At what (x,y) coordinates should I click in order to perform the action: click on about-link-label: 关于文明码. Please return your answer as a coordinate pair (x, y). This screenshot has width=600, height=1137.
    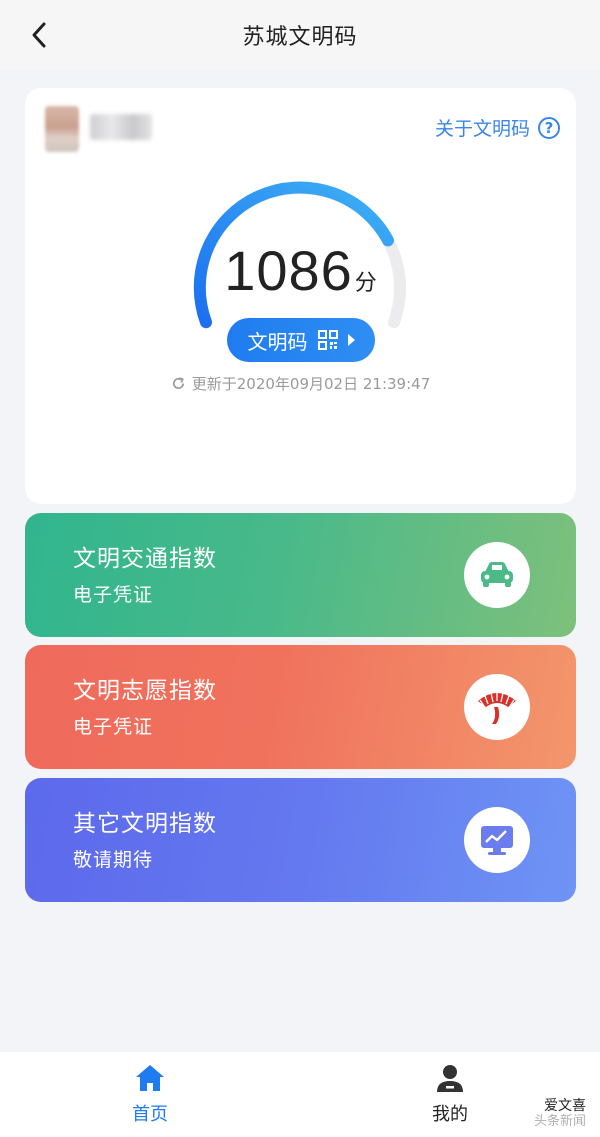
    Looking at the image, I should click on (482, 129).